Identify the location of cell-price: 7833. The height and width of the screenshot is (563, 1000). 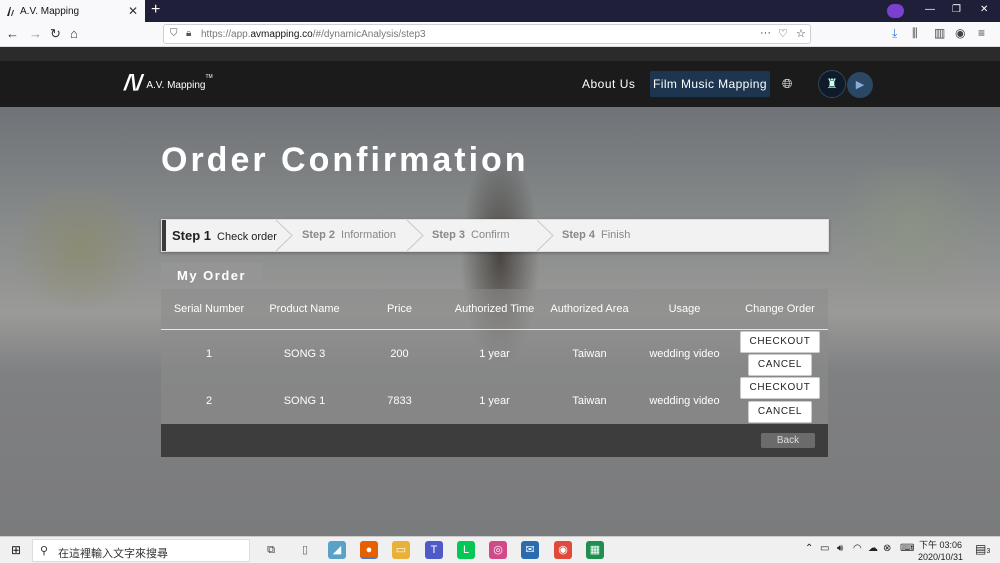
(399, 401).